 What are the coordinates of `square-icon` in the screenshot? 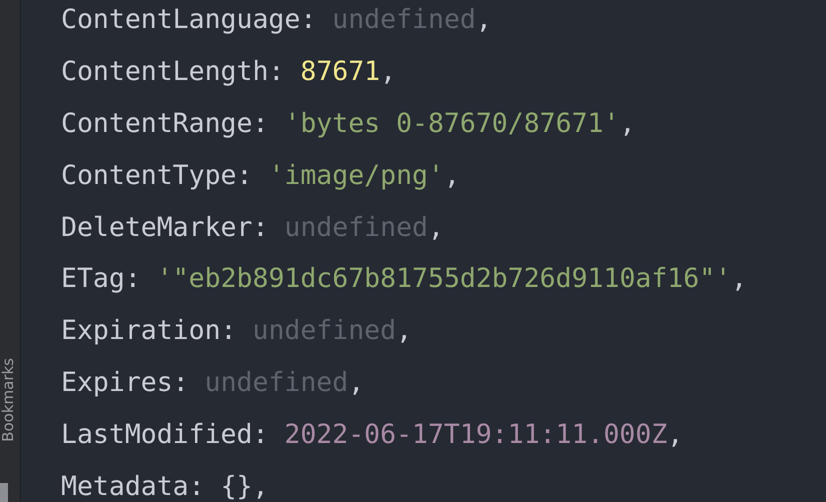 It's located at (4, 492).